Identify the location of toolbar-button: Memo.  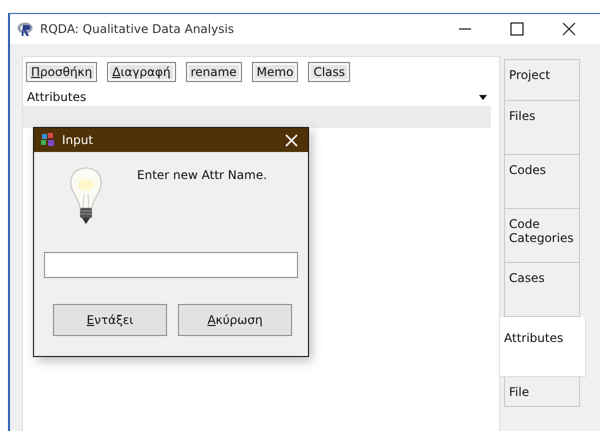
(275, 72).